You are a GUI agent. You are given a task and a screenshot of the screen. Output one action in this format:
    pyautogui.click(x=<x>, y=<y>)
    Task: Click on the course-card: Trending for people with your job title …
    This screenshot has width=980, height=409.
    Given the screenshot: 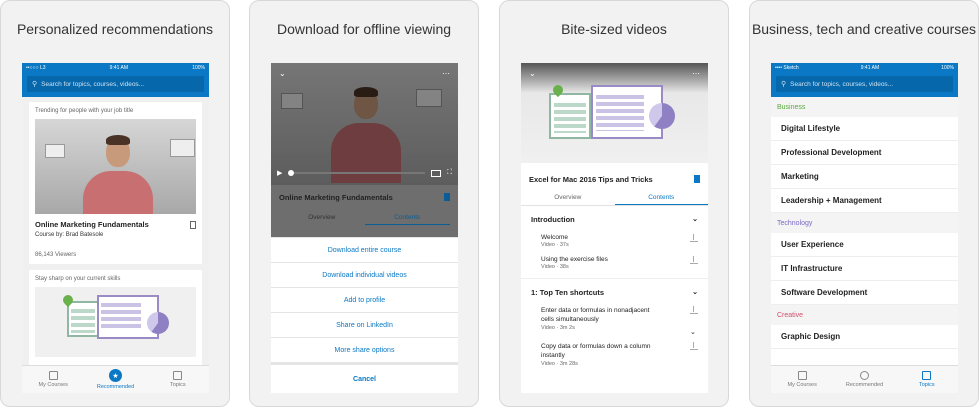 What is the action you would take?
    pyautogui.click(x=115, y=183)
    